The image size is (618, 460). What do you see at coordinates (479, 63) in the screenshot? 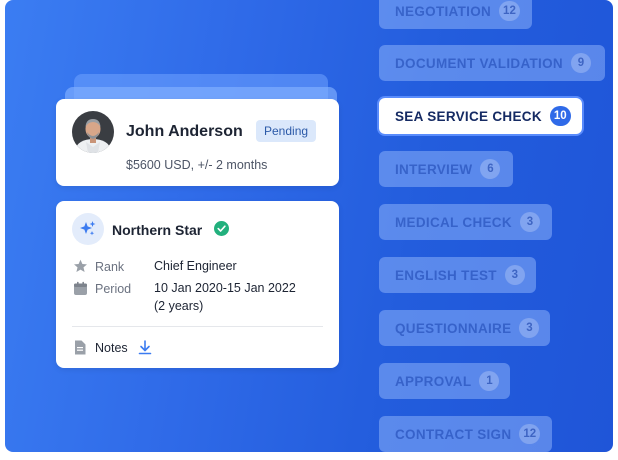
I see `stage-label: DOCUMENT VALIDATION` at bounding box center [479, 63].